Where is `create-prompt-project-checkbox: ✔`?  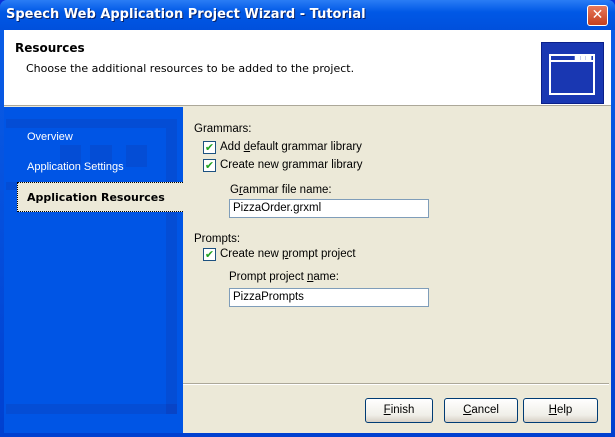 create-prompt-project-checkbox: ✔ is located at coordinates (209, 254).